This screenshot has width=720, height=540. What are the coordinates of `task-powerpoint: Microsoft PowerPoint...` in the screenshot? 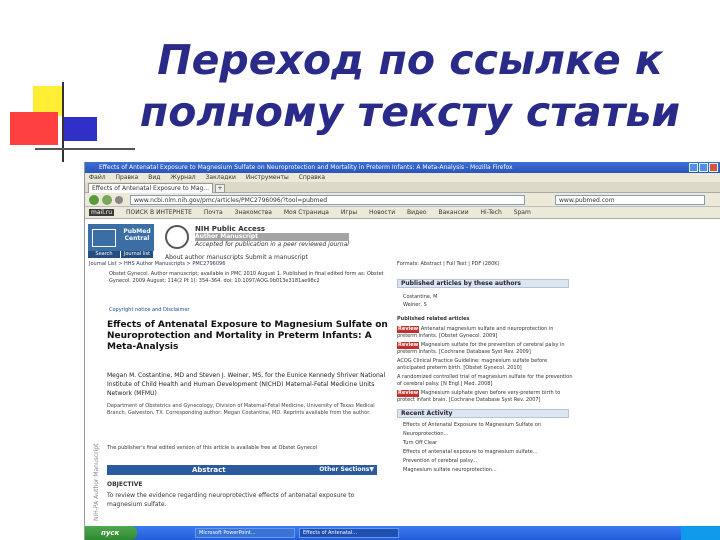 It's located at (245, 533).